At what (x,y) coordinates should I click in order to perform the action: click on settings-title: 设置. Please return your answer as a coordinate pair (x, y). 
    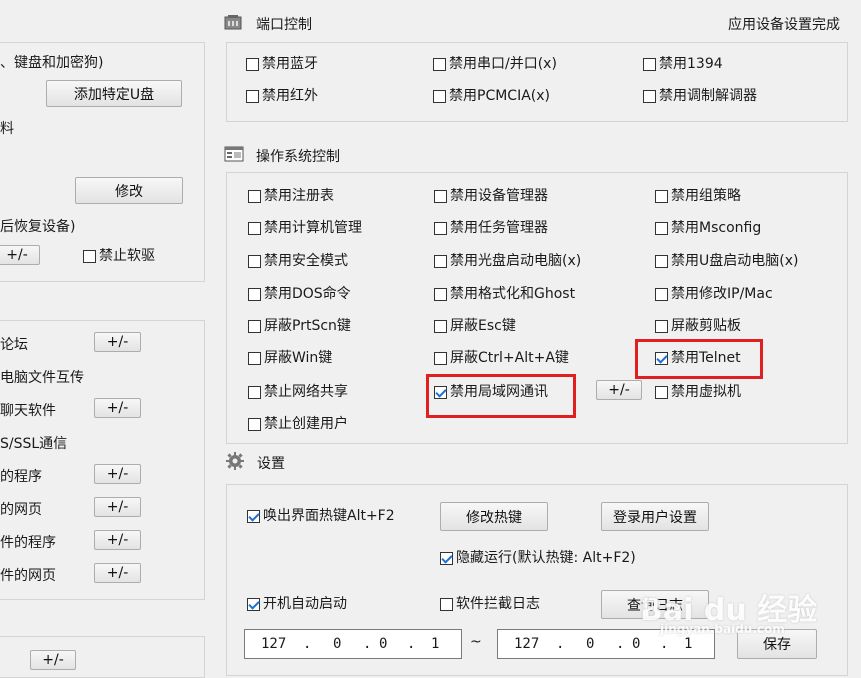
    Looking at the image, I should click on (271, 464).